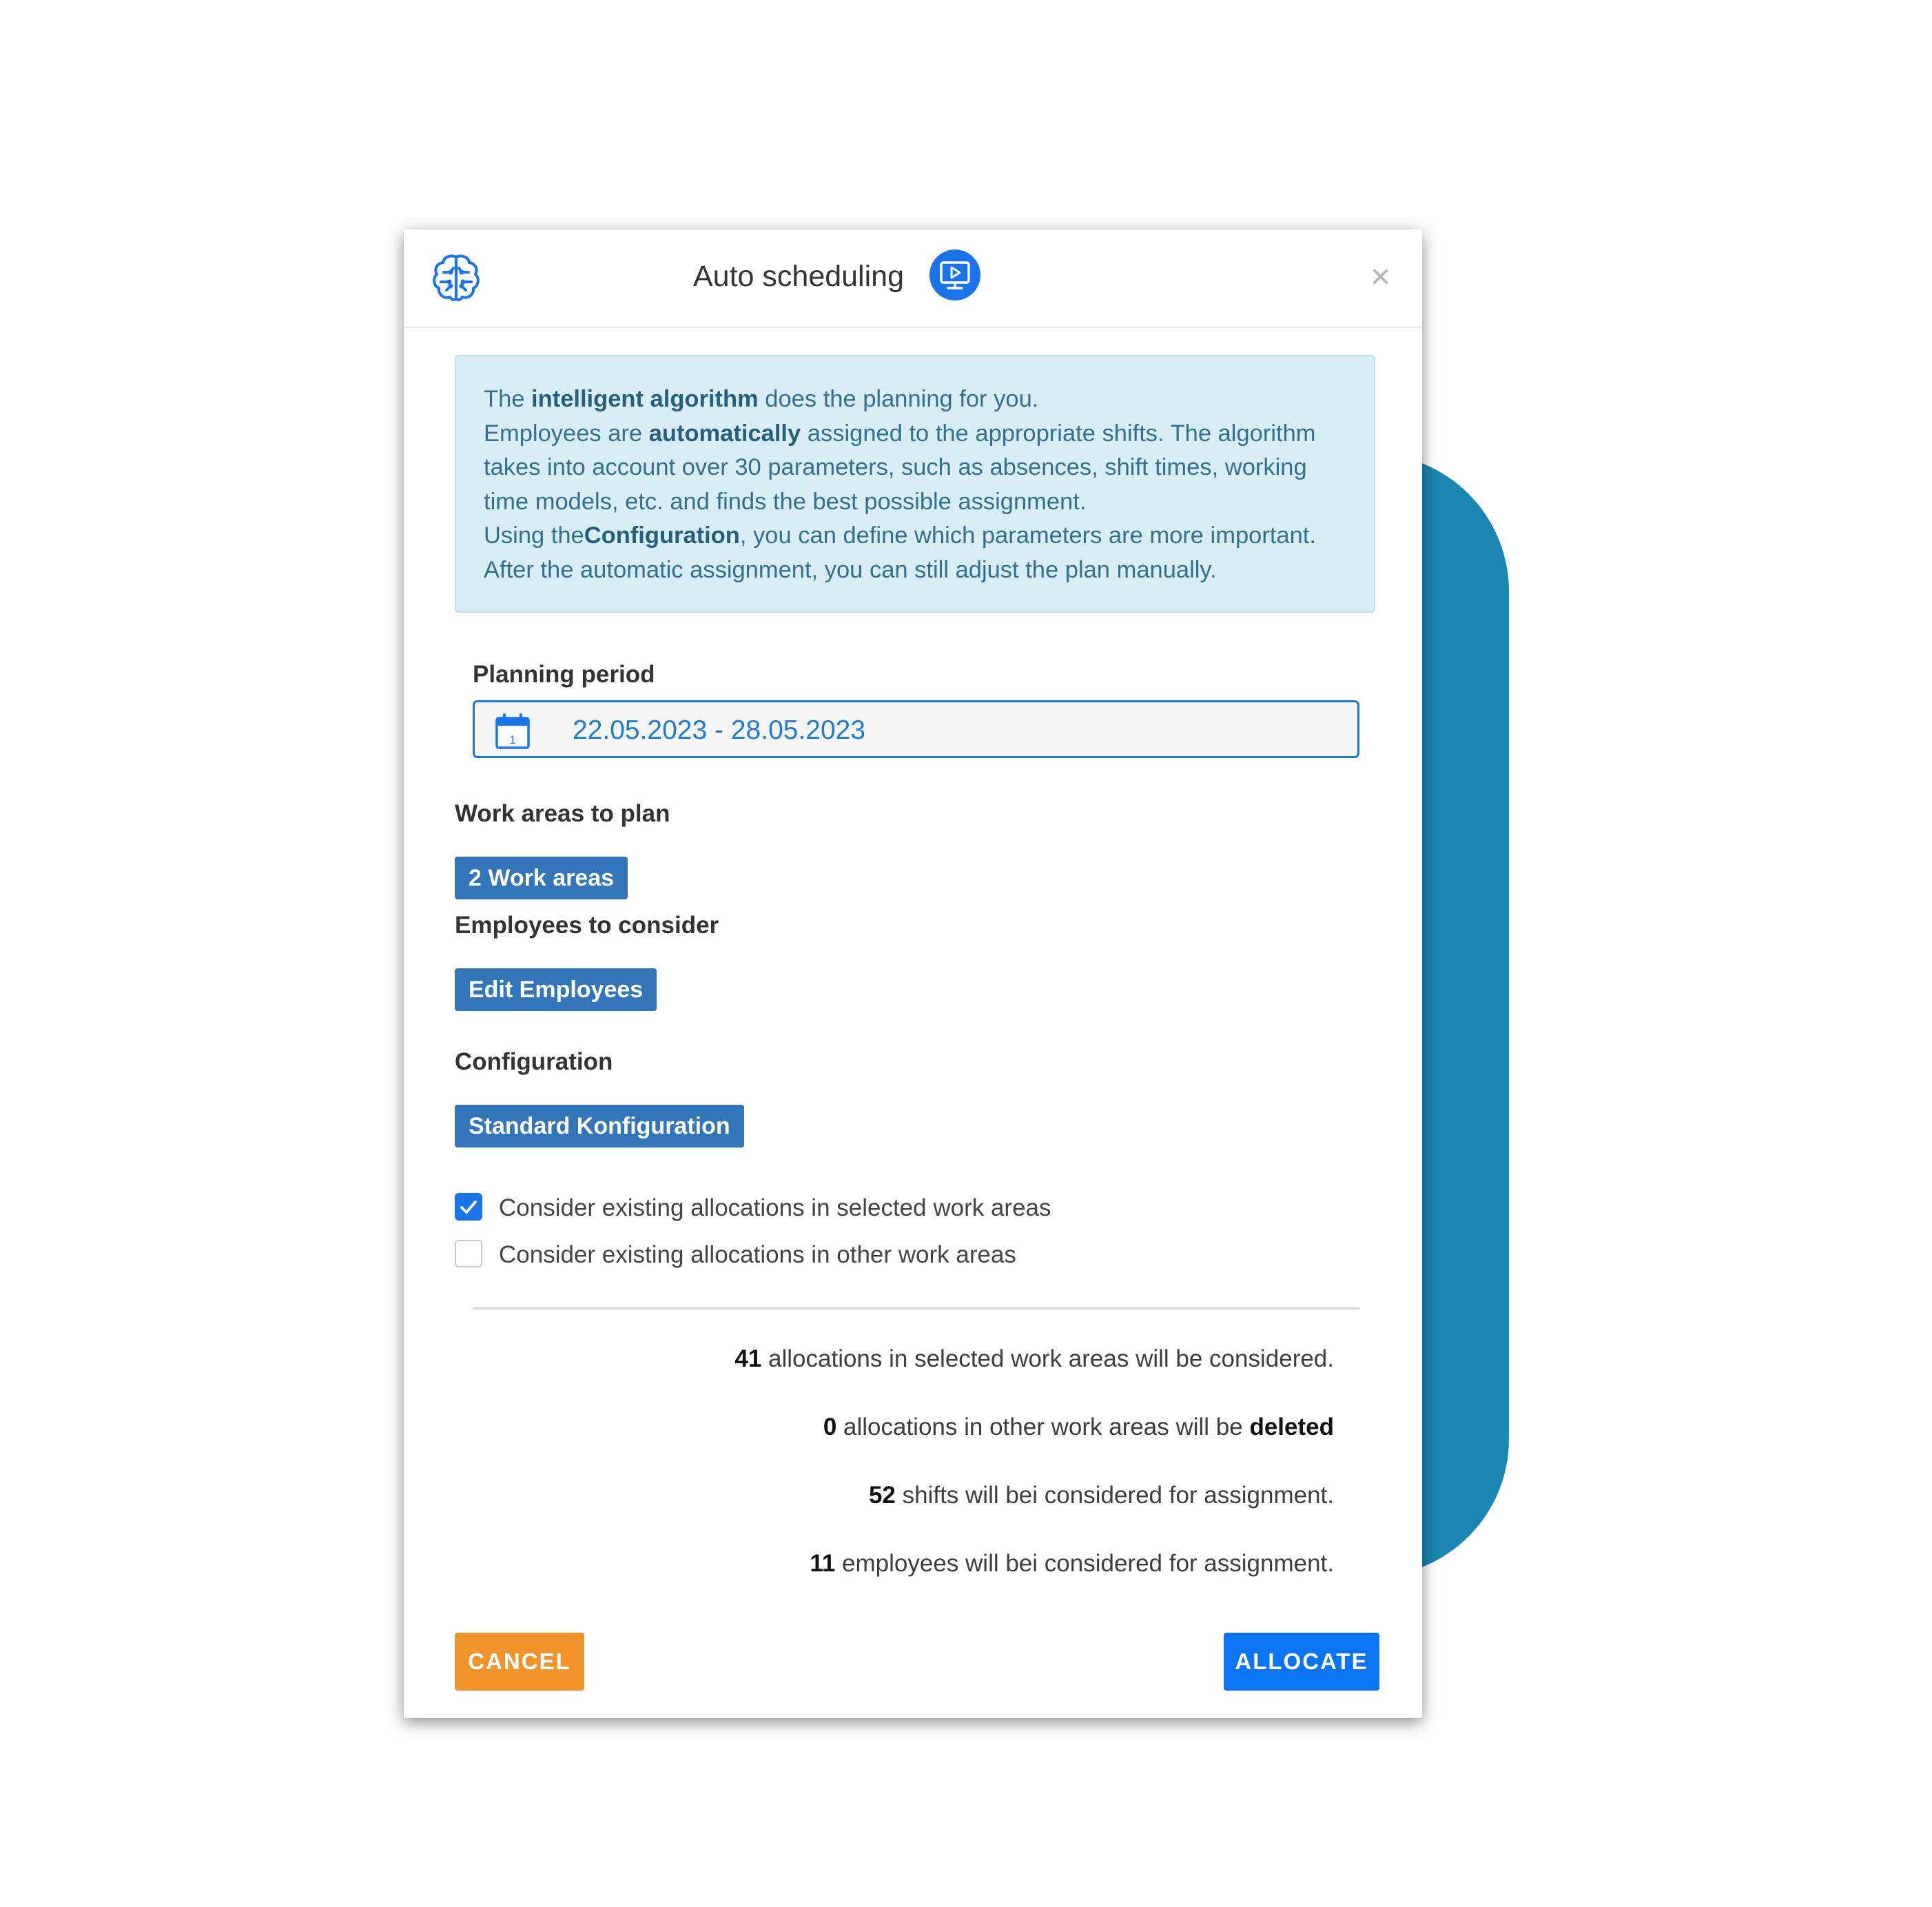 The height and width of the screenshot is (1907, 1932). Describe the element at coordinates (468, 1253) in the screenshot. I see `other-areas-checkbox` at that location.